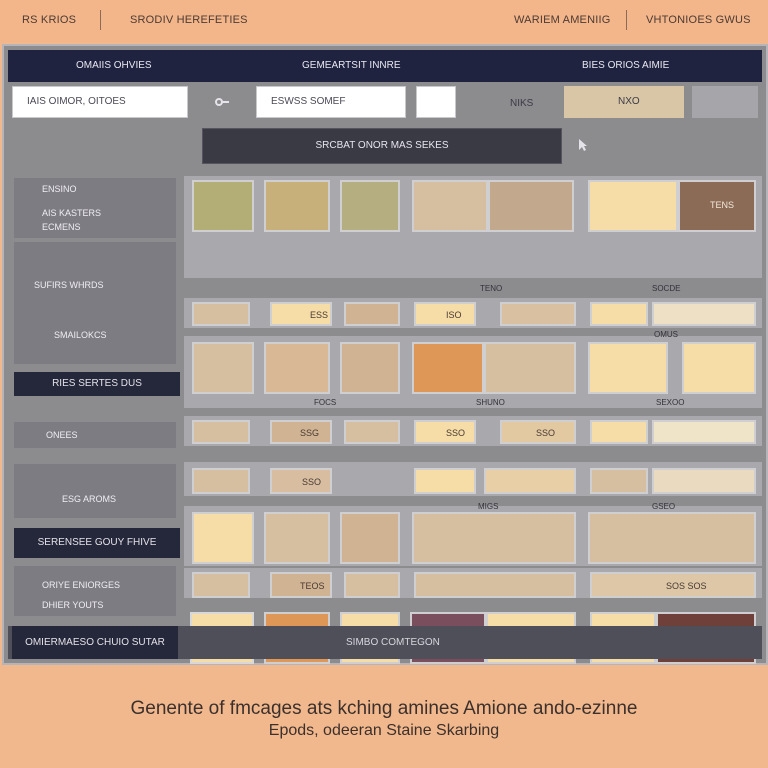 Image resolution: width=768 pixels, height=768 pixels. Describe the element at coordinates (382, 146) in the screenshot. I see `search-button: SRCBAT ONOR MAS SEKES` at that location.